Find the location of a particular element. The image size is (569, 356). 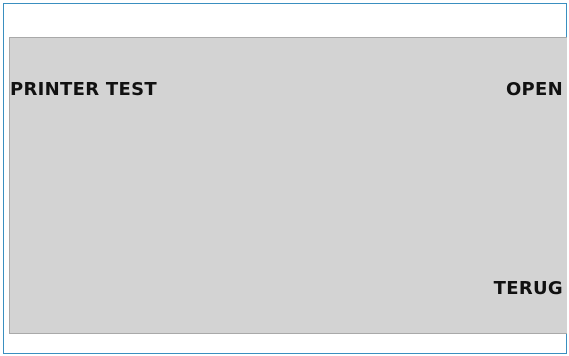

back-button: TERUG is located at coordinates (528, 289).